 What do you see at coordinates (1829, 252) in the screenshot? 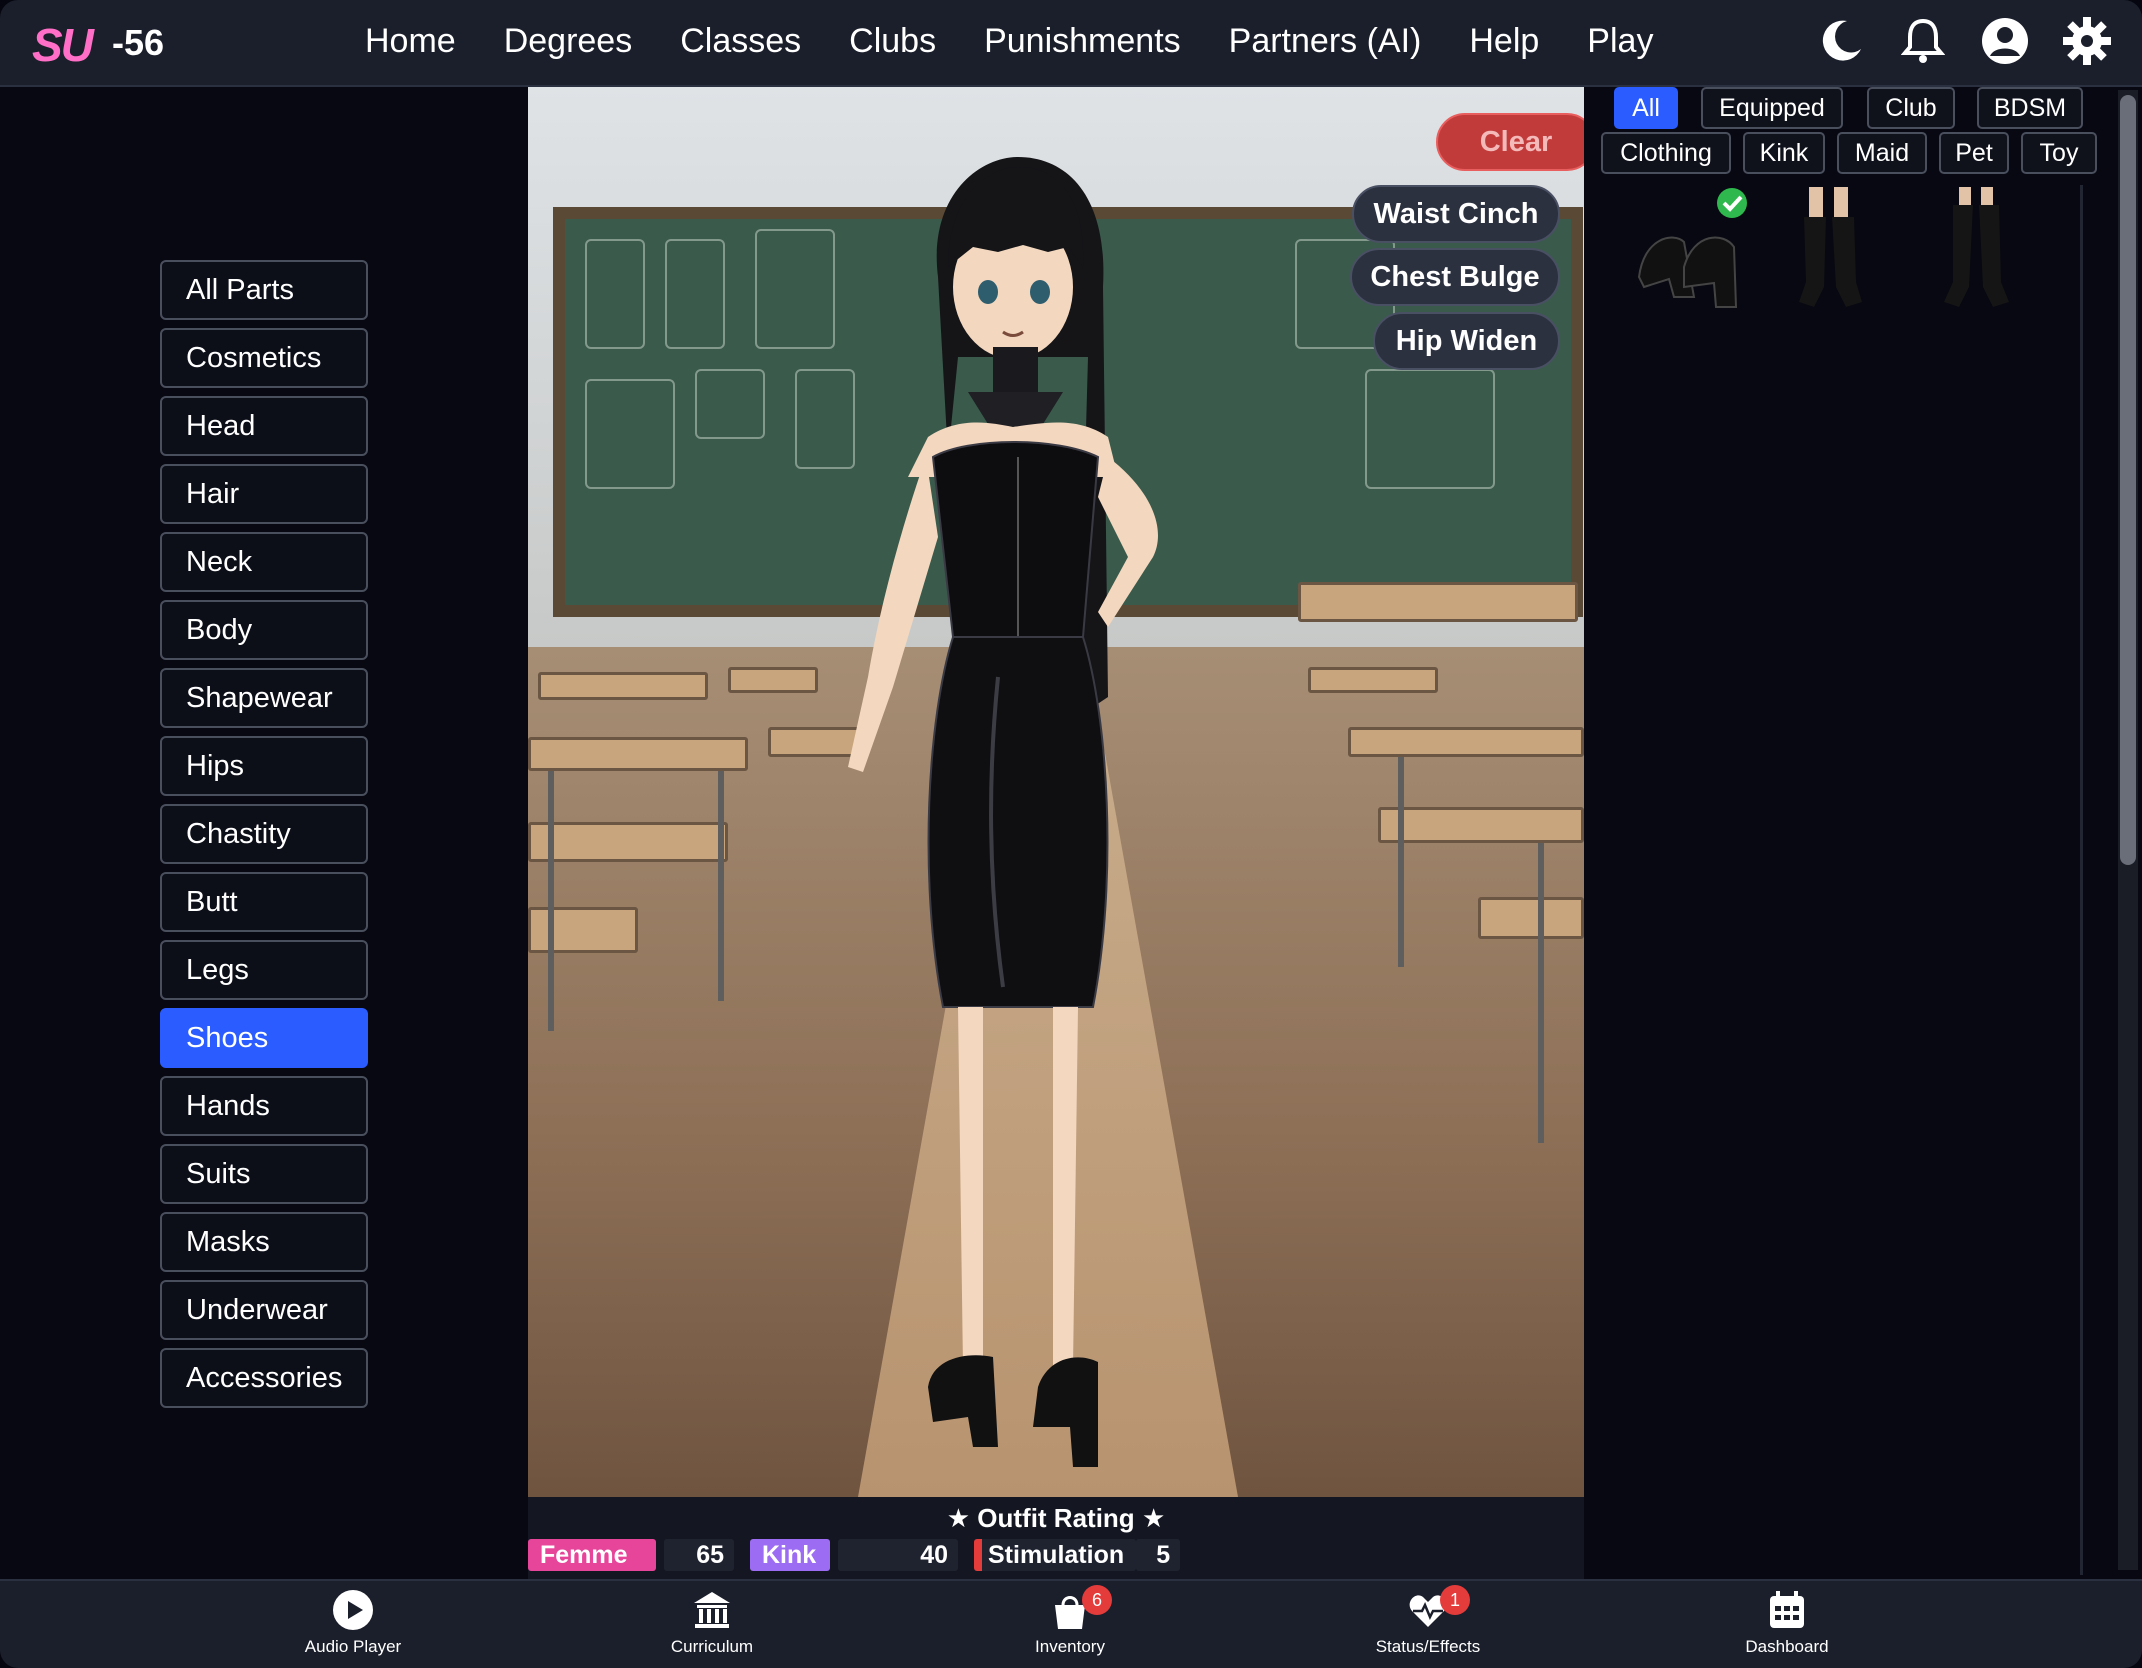
I see `item-knee-boots` at bounding box center [1829, 252].